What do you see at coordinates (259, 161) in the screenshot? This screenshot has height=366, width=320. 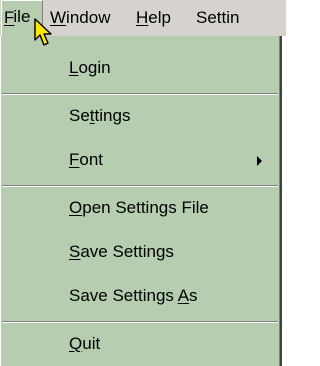 I see `triangle-right-icon` at bounding box center [259, 161].